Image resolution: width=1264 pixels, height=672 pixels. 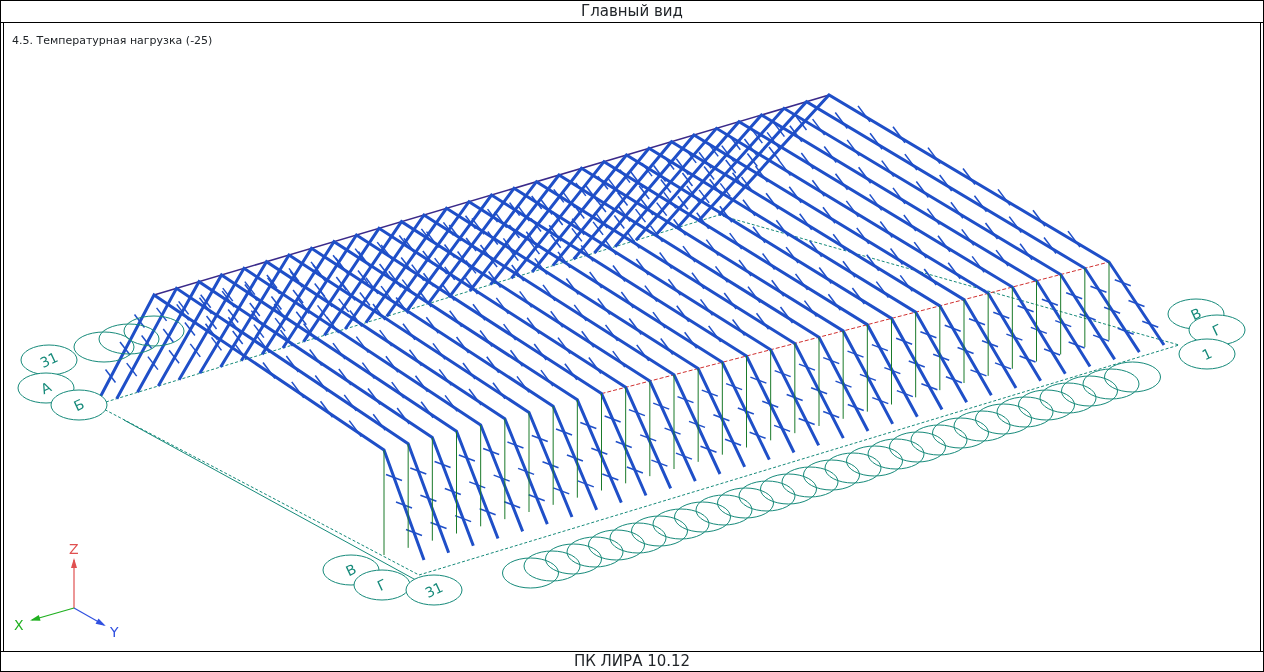 What do you see at coordinates (74, 549) in the screenshot?
I see `axis-label: Z` at bounding box center [74, 549].